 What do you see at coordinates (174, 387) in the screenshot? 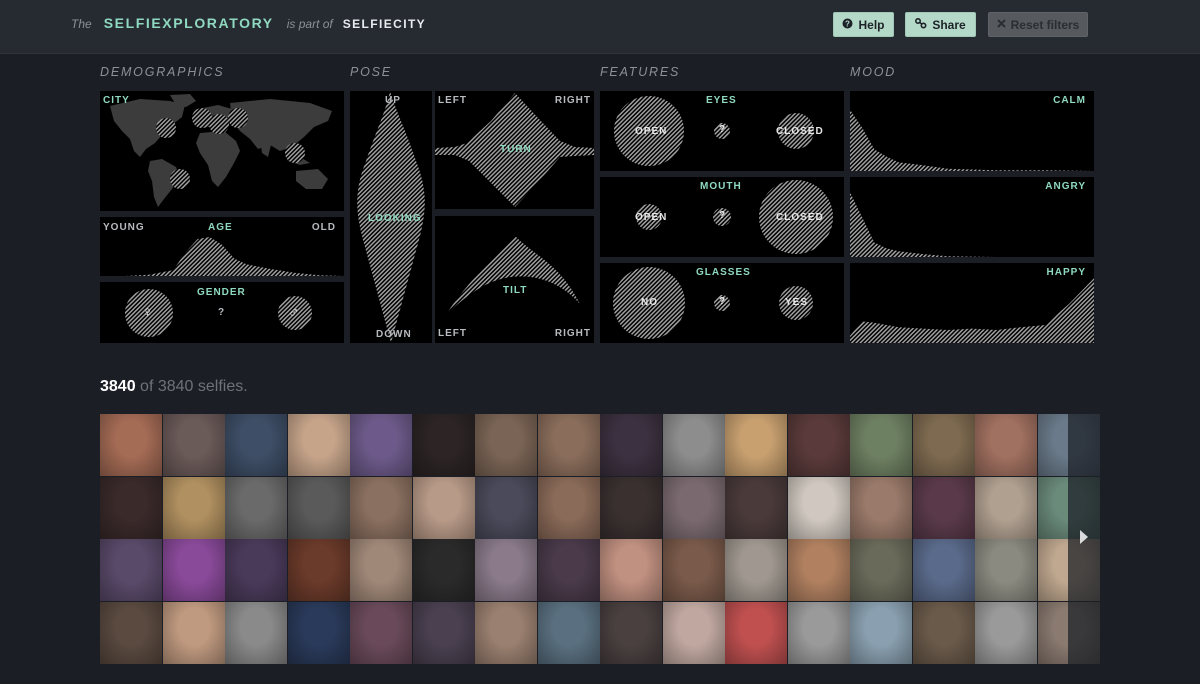
I see `result-count: 3840 of 3840 selfies.` at bounding box center [174, 387].